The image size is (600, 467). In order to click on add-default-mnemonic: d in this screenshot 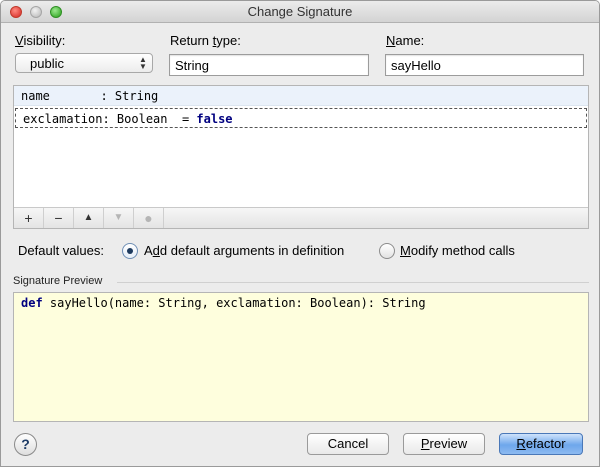, I will do `click(156, 250)`.